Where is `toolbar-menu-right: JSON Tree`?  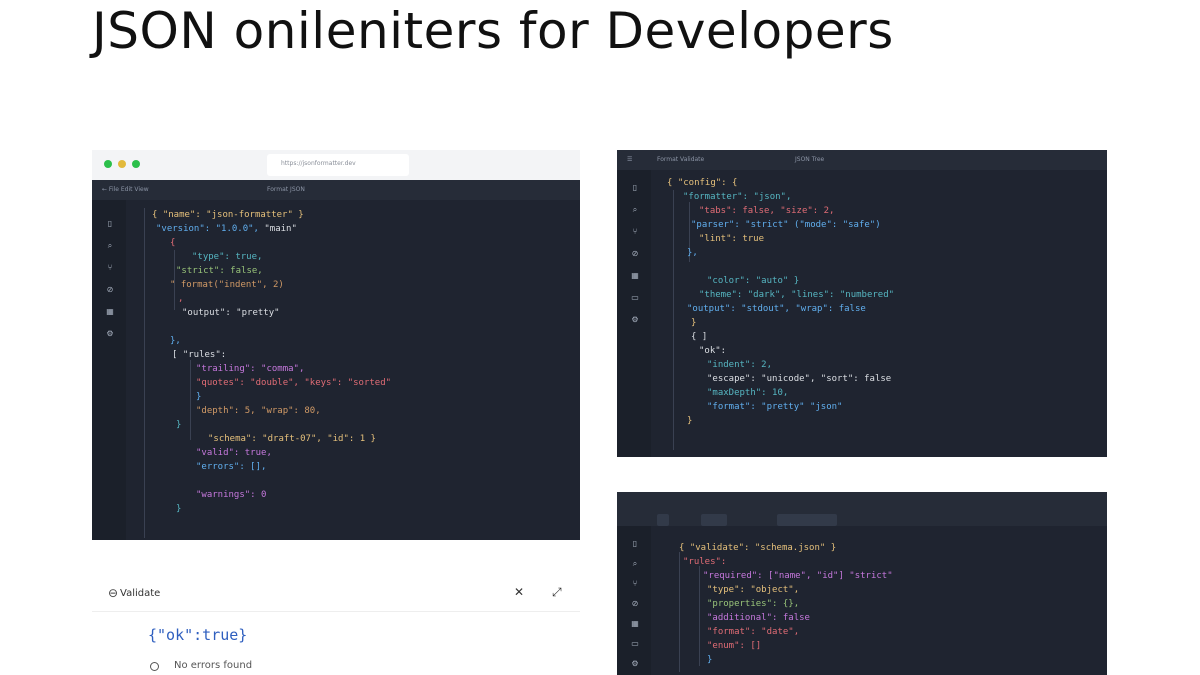
toolbar-menu-right: JSON Tree is located at coordinates (809, 159).